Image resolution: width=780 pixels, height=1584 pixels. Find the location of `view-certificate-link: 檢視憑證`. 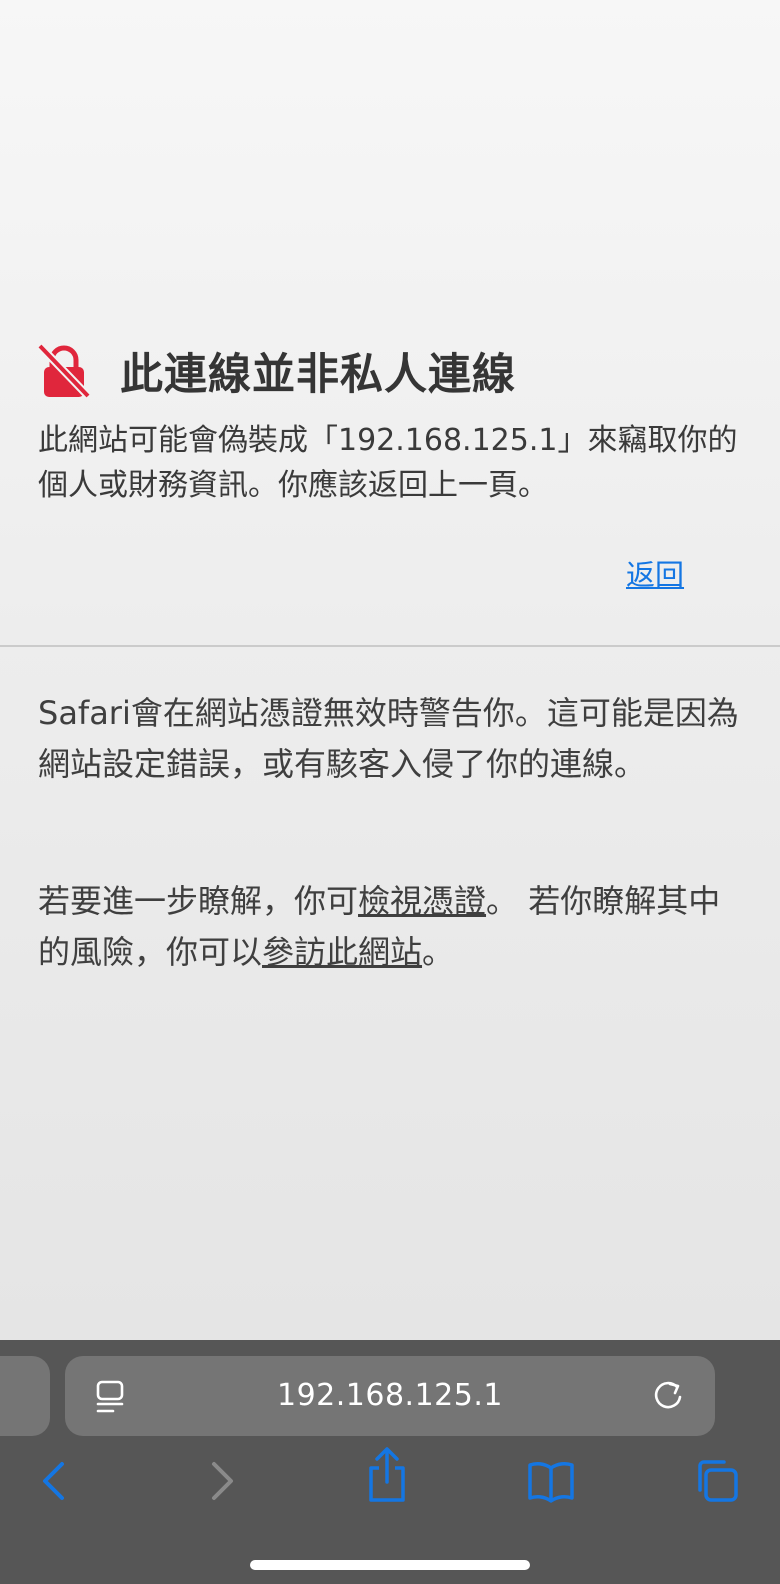

view-certificate-link: 檢視憑證 is located at coordinates (422, 901).